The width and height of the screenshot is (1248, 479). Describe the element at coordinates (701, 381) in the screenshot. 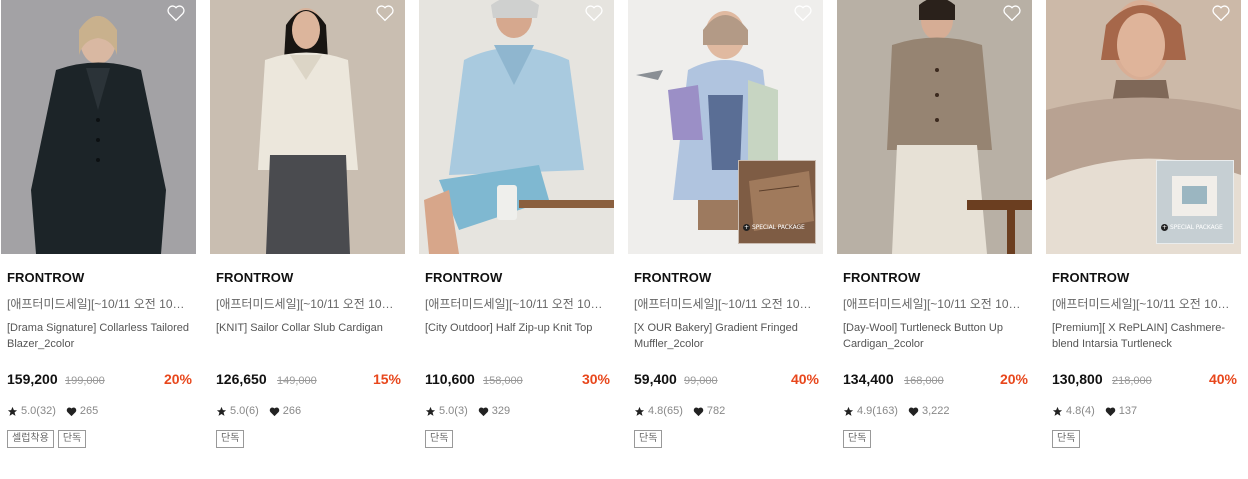

I see `original-price: 99,000` at that location.